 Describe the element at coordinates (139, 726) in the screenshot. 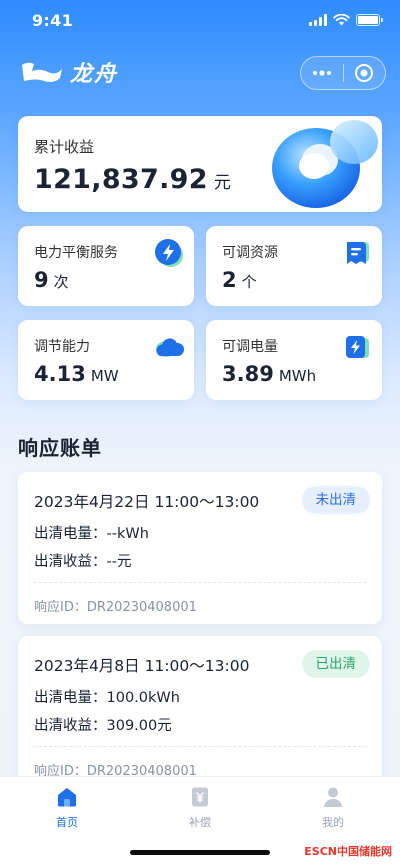

I see `bill-income-value: 309.00元` at that location.